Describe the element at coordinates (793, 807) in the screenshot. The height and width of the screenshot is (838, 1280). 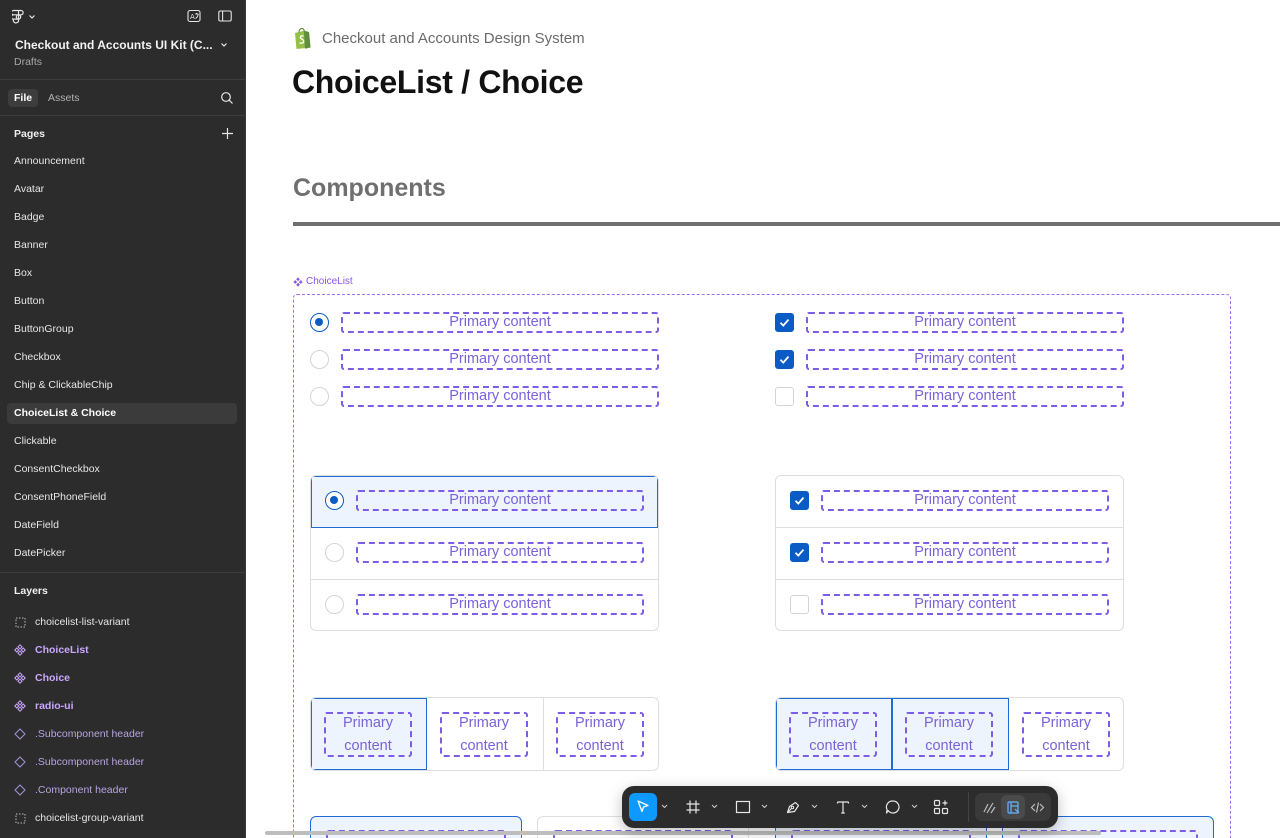
I see `pen-tool-button` at that location.